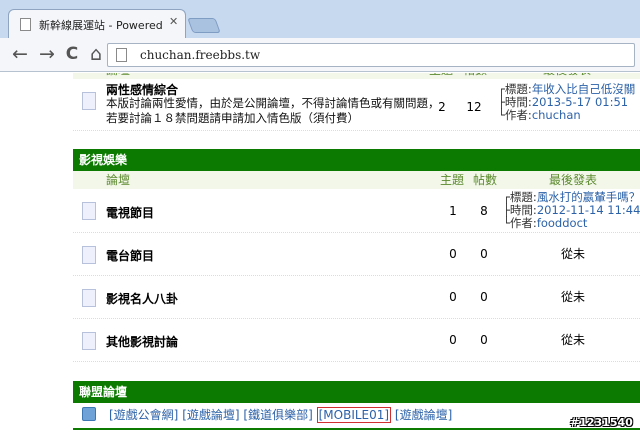 The image size is (640, 432). What do you see at coordinates (89, 414) in the screenshot?
I see `league-icon` at bounding box center [89, 414].